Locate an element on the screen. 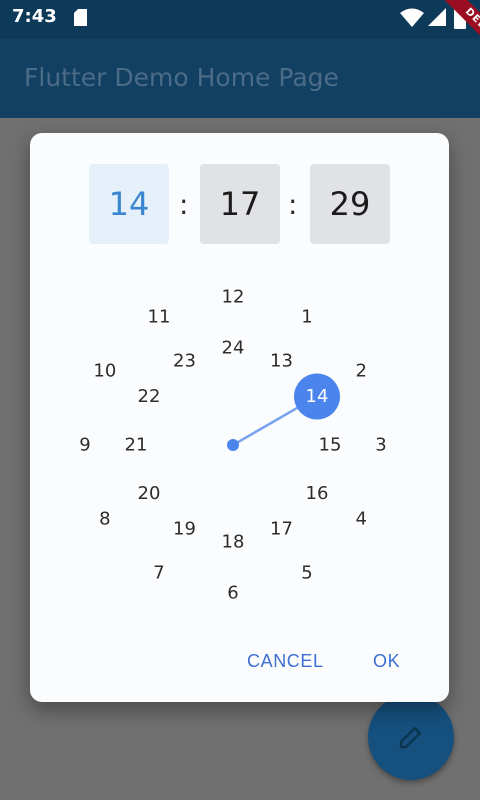 This screenshot has width=480, height=800. edit-fab-button is located at coordinates (411, 737).